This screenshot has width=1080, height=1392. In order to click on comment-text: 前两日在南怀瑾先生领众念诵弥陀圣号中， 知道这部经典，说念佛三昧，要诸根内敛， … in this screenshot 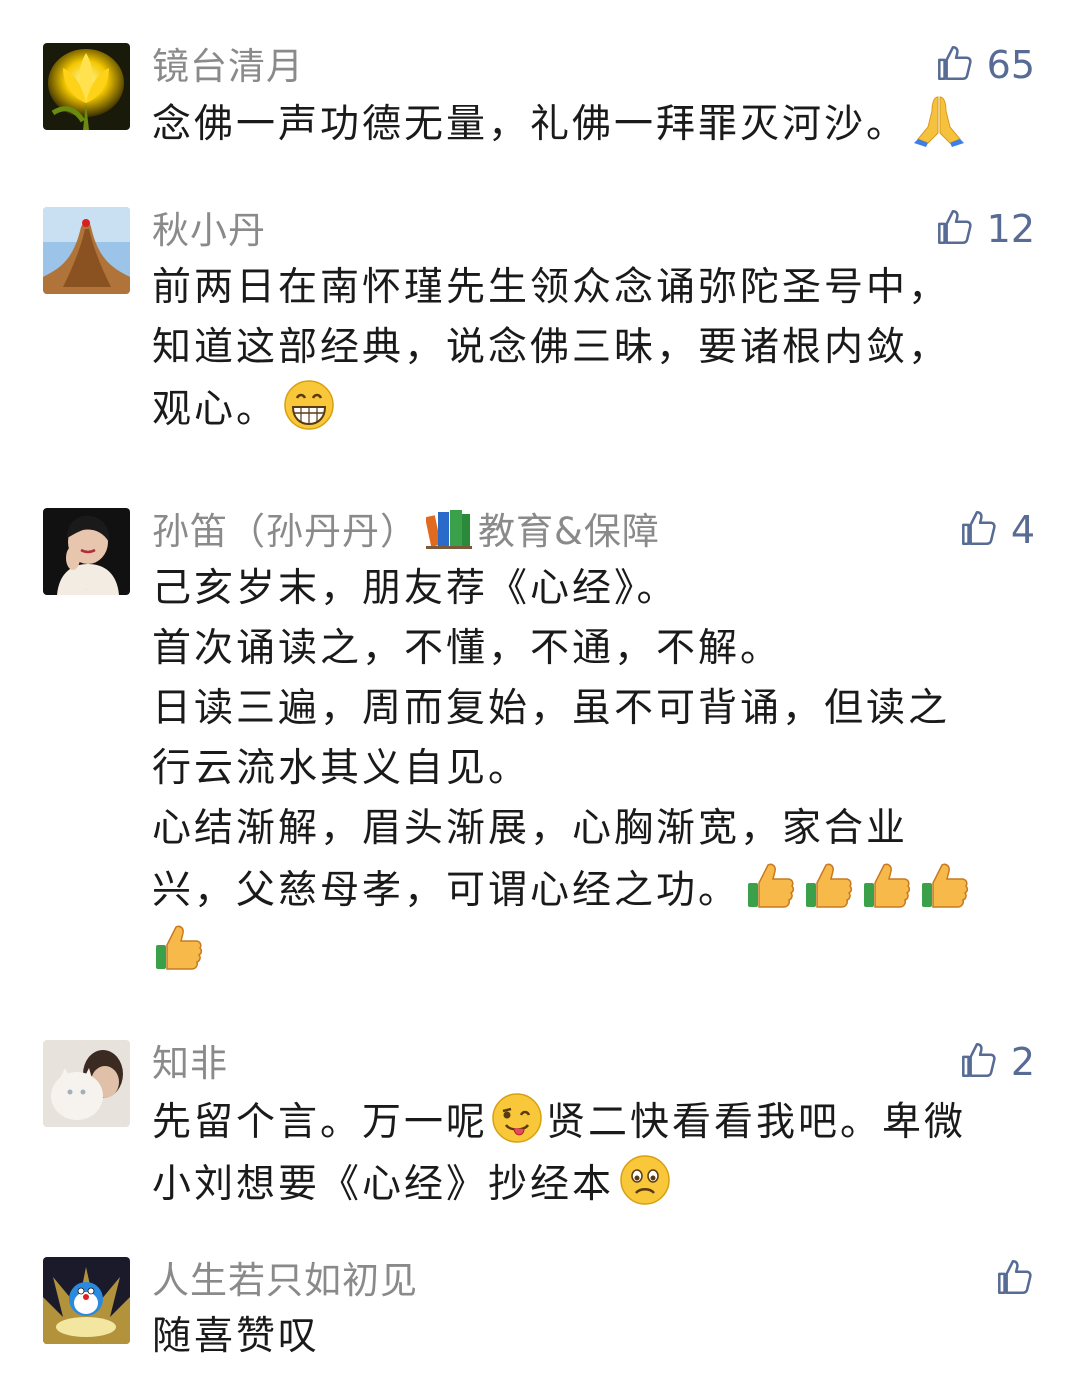, I will do `click(587, 349)`.